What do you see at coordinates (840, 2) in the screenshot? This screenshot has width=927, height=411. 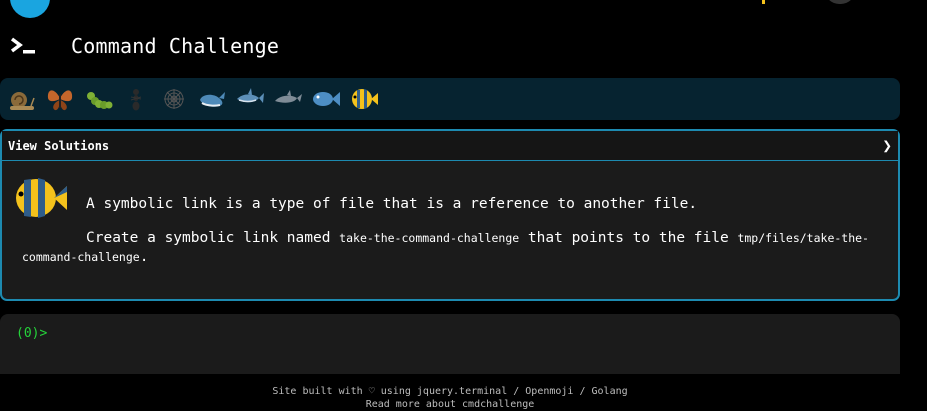 I see `top-right-button` at bounding box center [840, 2].